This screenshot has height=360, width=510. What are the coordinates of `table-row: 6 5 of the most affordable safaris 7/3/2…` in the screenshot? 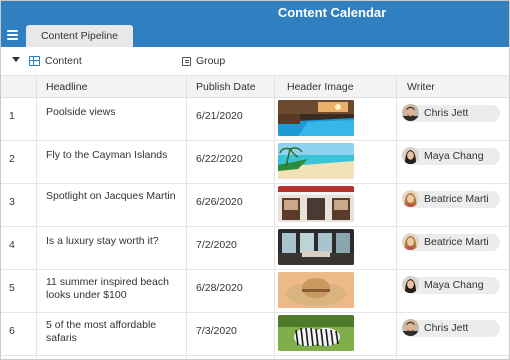 It's located at (255, 334).